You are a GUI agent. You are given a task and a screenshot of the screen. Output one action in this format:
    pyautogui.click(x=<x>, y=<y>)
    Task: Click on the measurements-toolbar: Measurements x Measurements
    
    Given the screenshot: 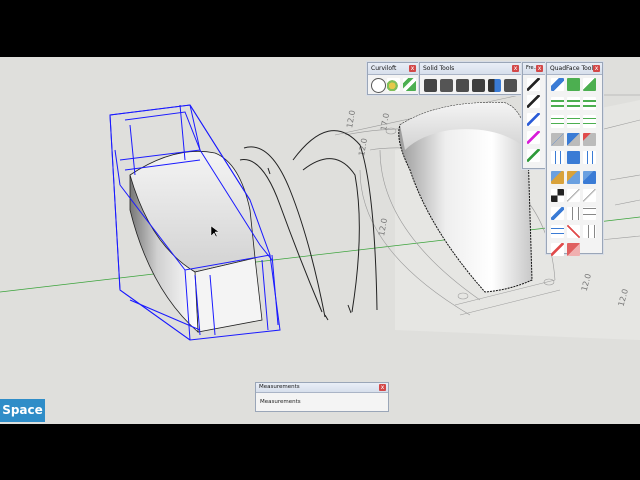 What is the action you would take?
    pyautogui.click(x=322, y=397)
    